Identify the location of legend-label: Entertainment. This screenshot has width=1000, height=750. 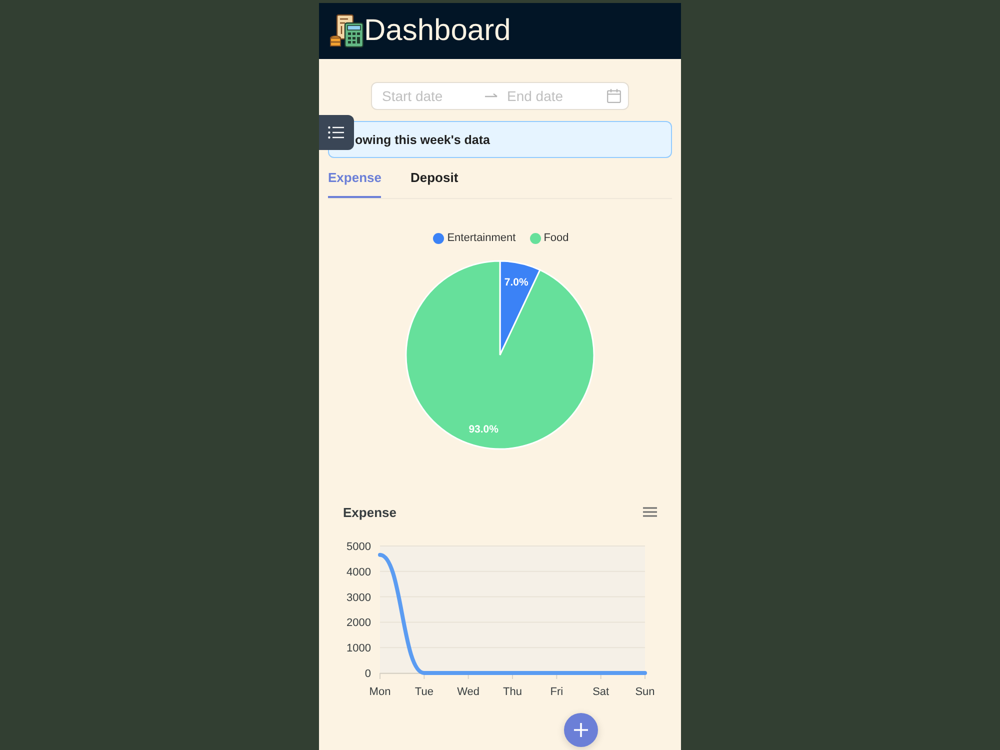
(481, 238).